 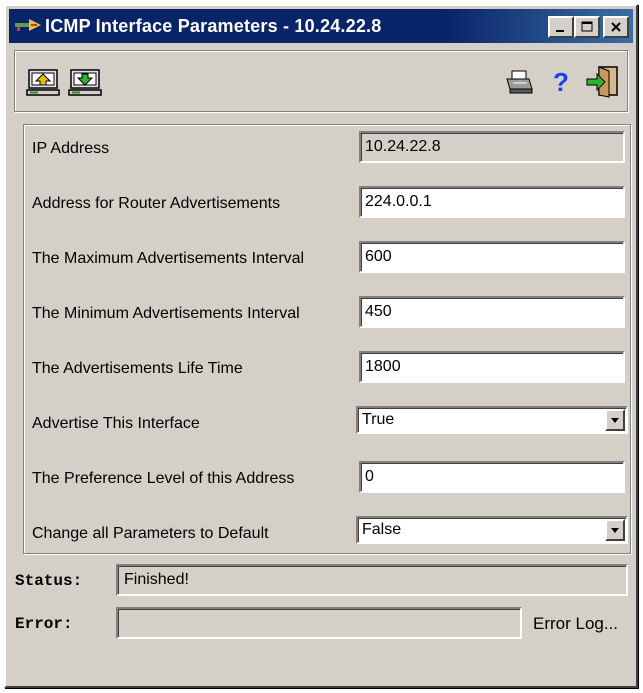 What do you see at coordinates (163, 478) in the screenshot?
I see `param-label: The Preference Level of this Address` at bounding box center [163, 478].